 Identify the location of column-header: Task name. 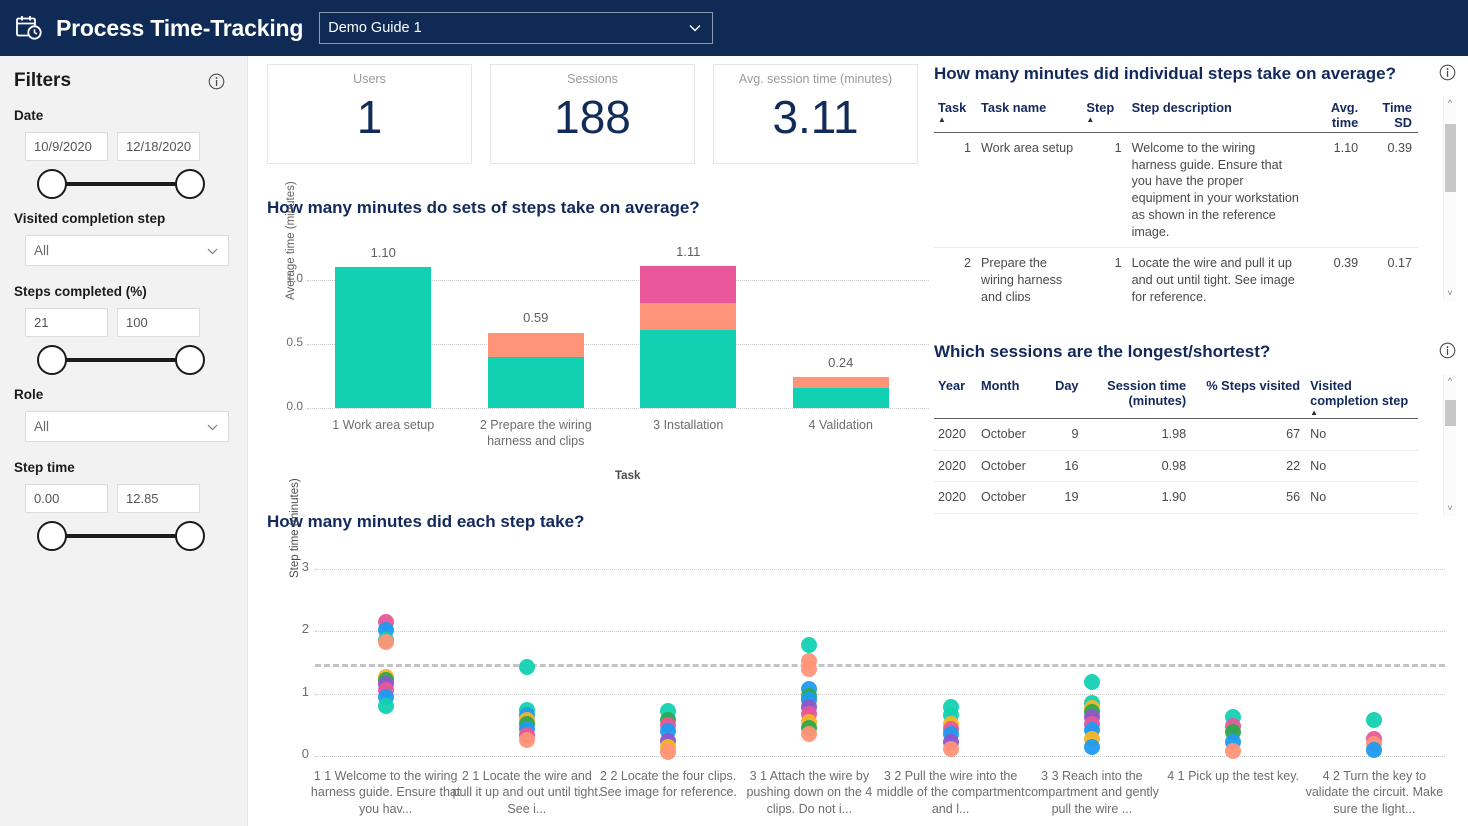
(1029, 114).